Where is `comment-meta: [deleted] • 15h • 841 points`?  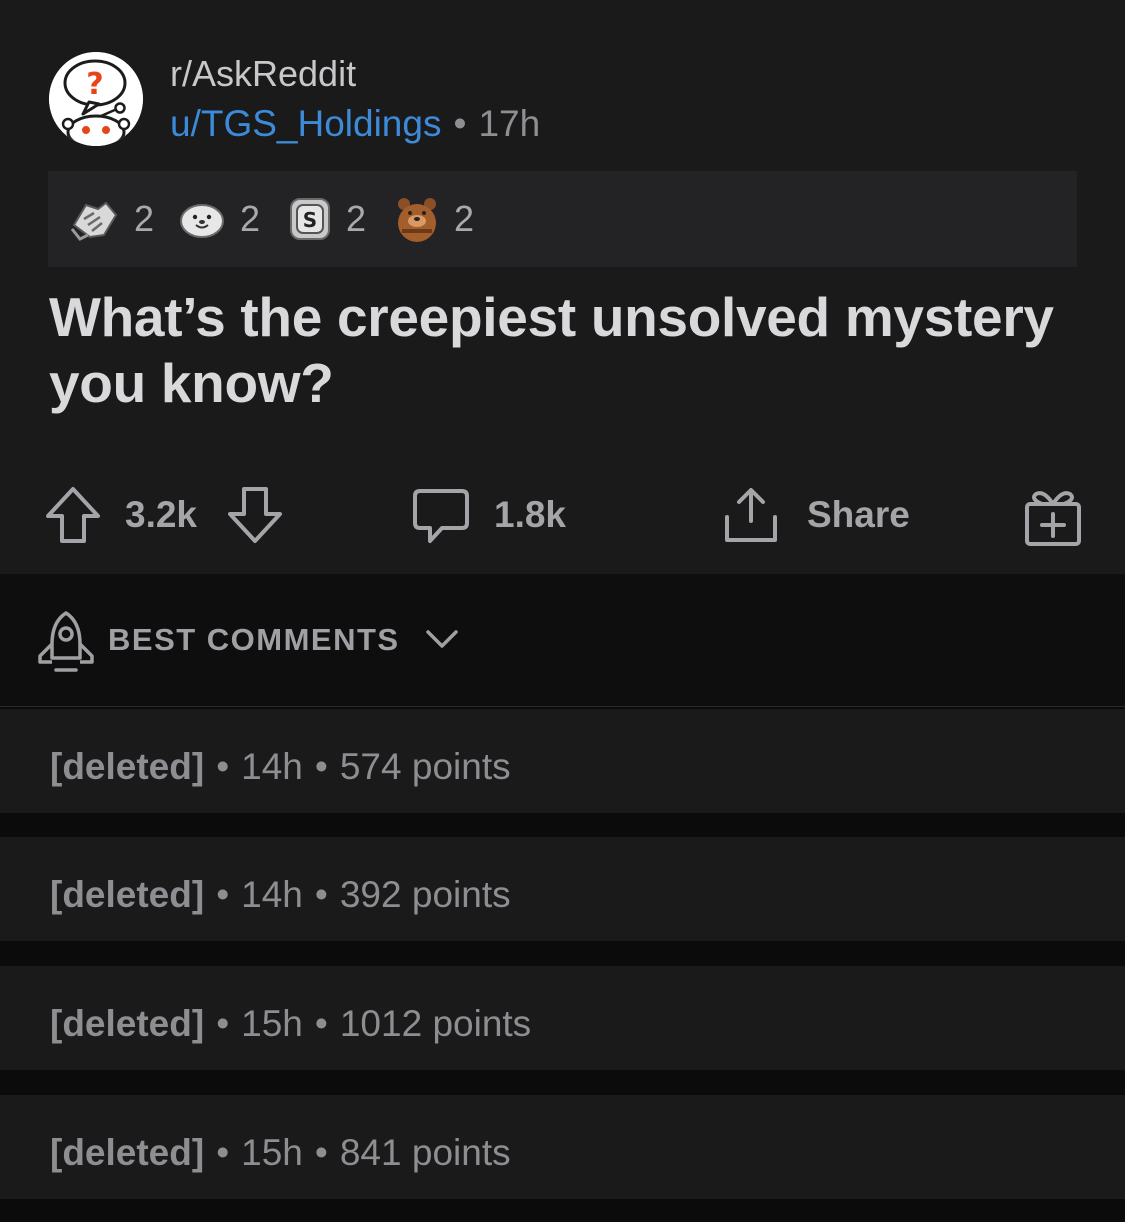
comment-meta: [deleted] • 15h • 841 points is located at coordinates (280, 1153).